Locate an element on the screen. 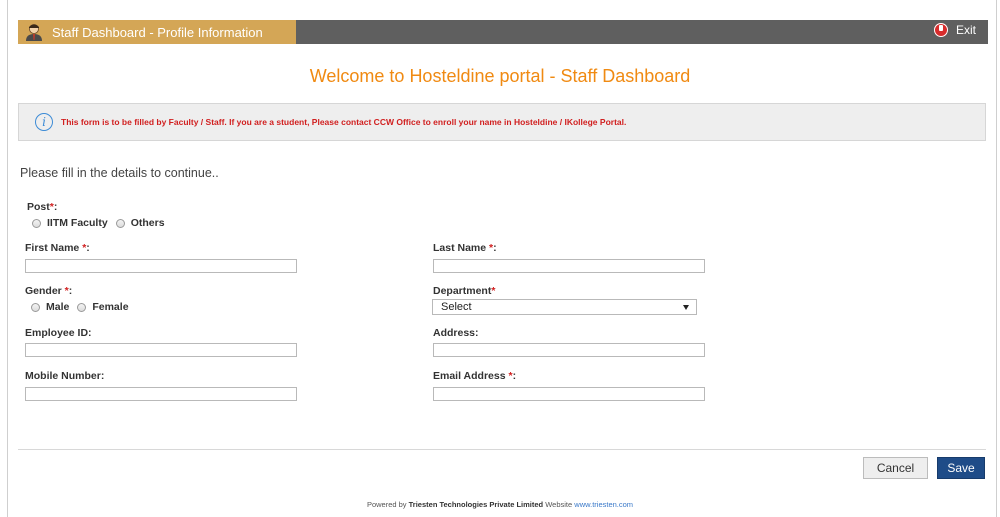 This screenshot has height=517, width=1000. divider is located at coordinates (502, 449).